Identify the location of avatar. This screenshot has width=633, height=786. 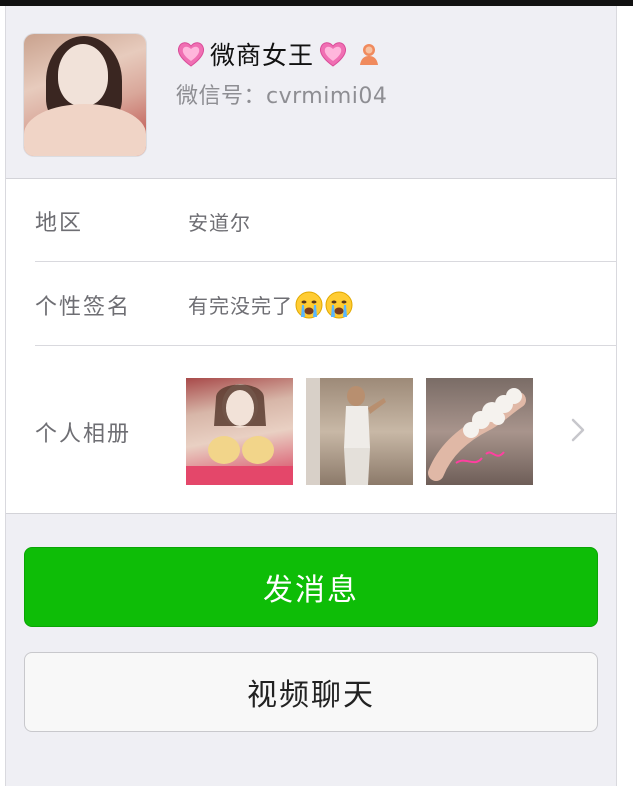
(85, 95).